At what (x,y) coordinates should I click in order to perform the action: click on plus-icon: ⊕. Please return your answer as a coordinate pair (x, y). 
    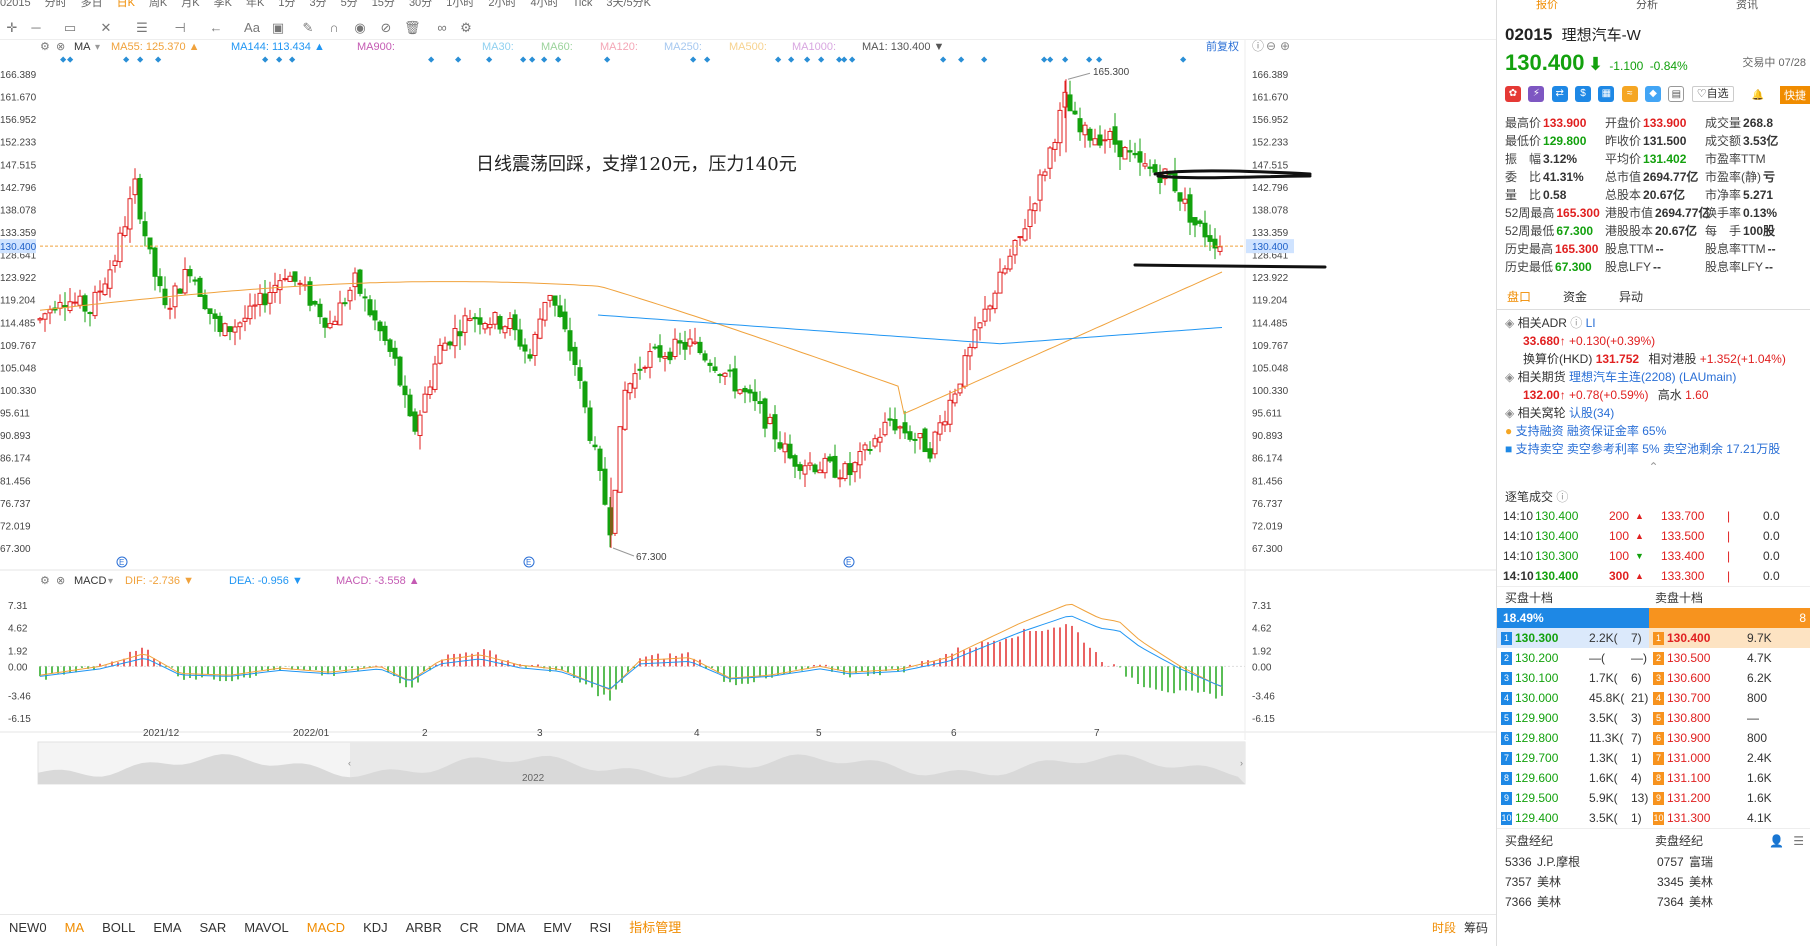
    Looking at the image, I should click on (1285, 46).